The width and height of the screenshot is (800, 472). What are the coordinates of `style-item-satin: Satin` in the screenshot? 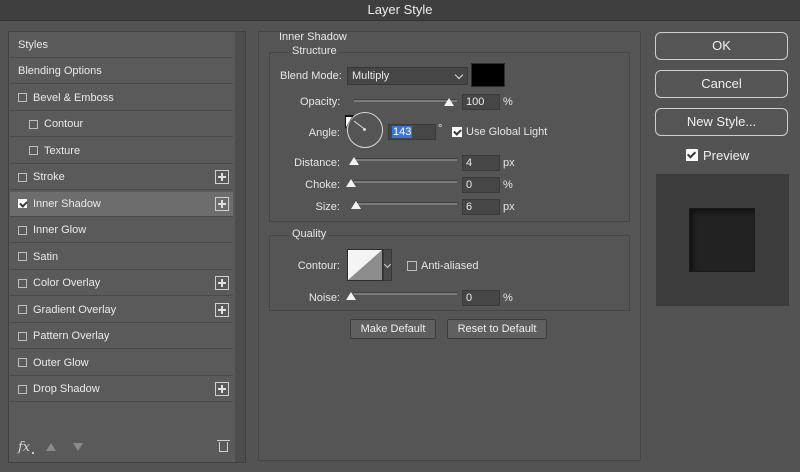 It's located at (121, 257).